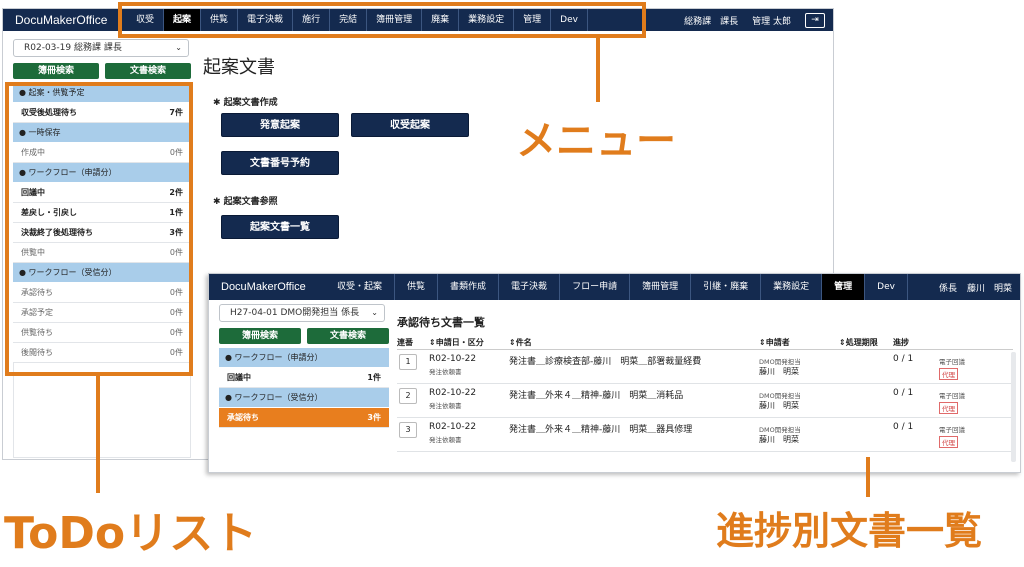 The image size is (1024, 567). Describe the element at coordinates (726, 287) in the screenshot. I see `menu-item: 引継・廃棄` at that location.